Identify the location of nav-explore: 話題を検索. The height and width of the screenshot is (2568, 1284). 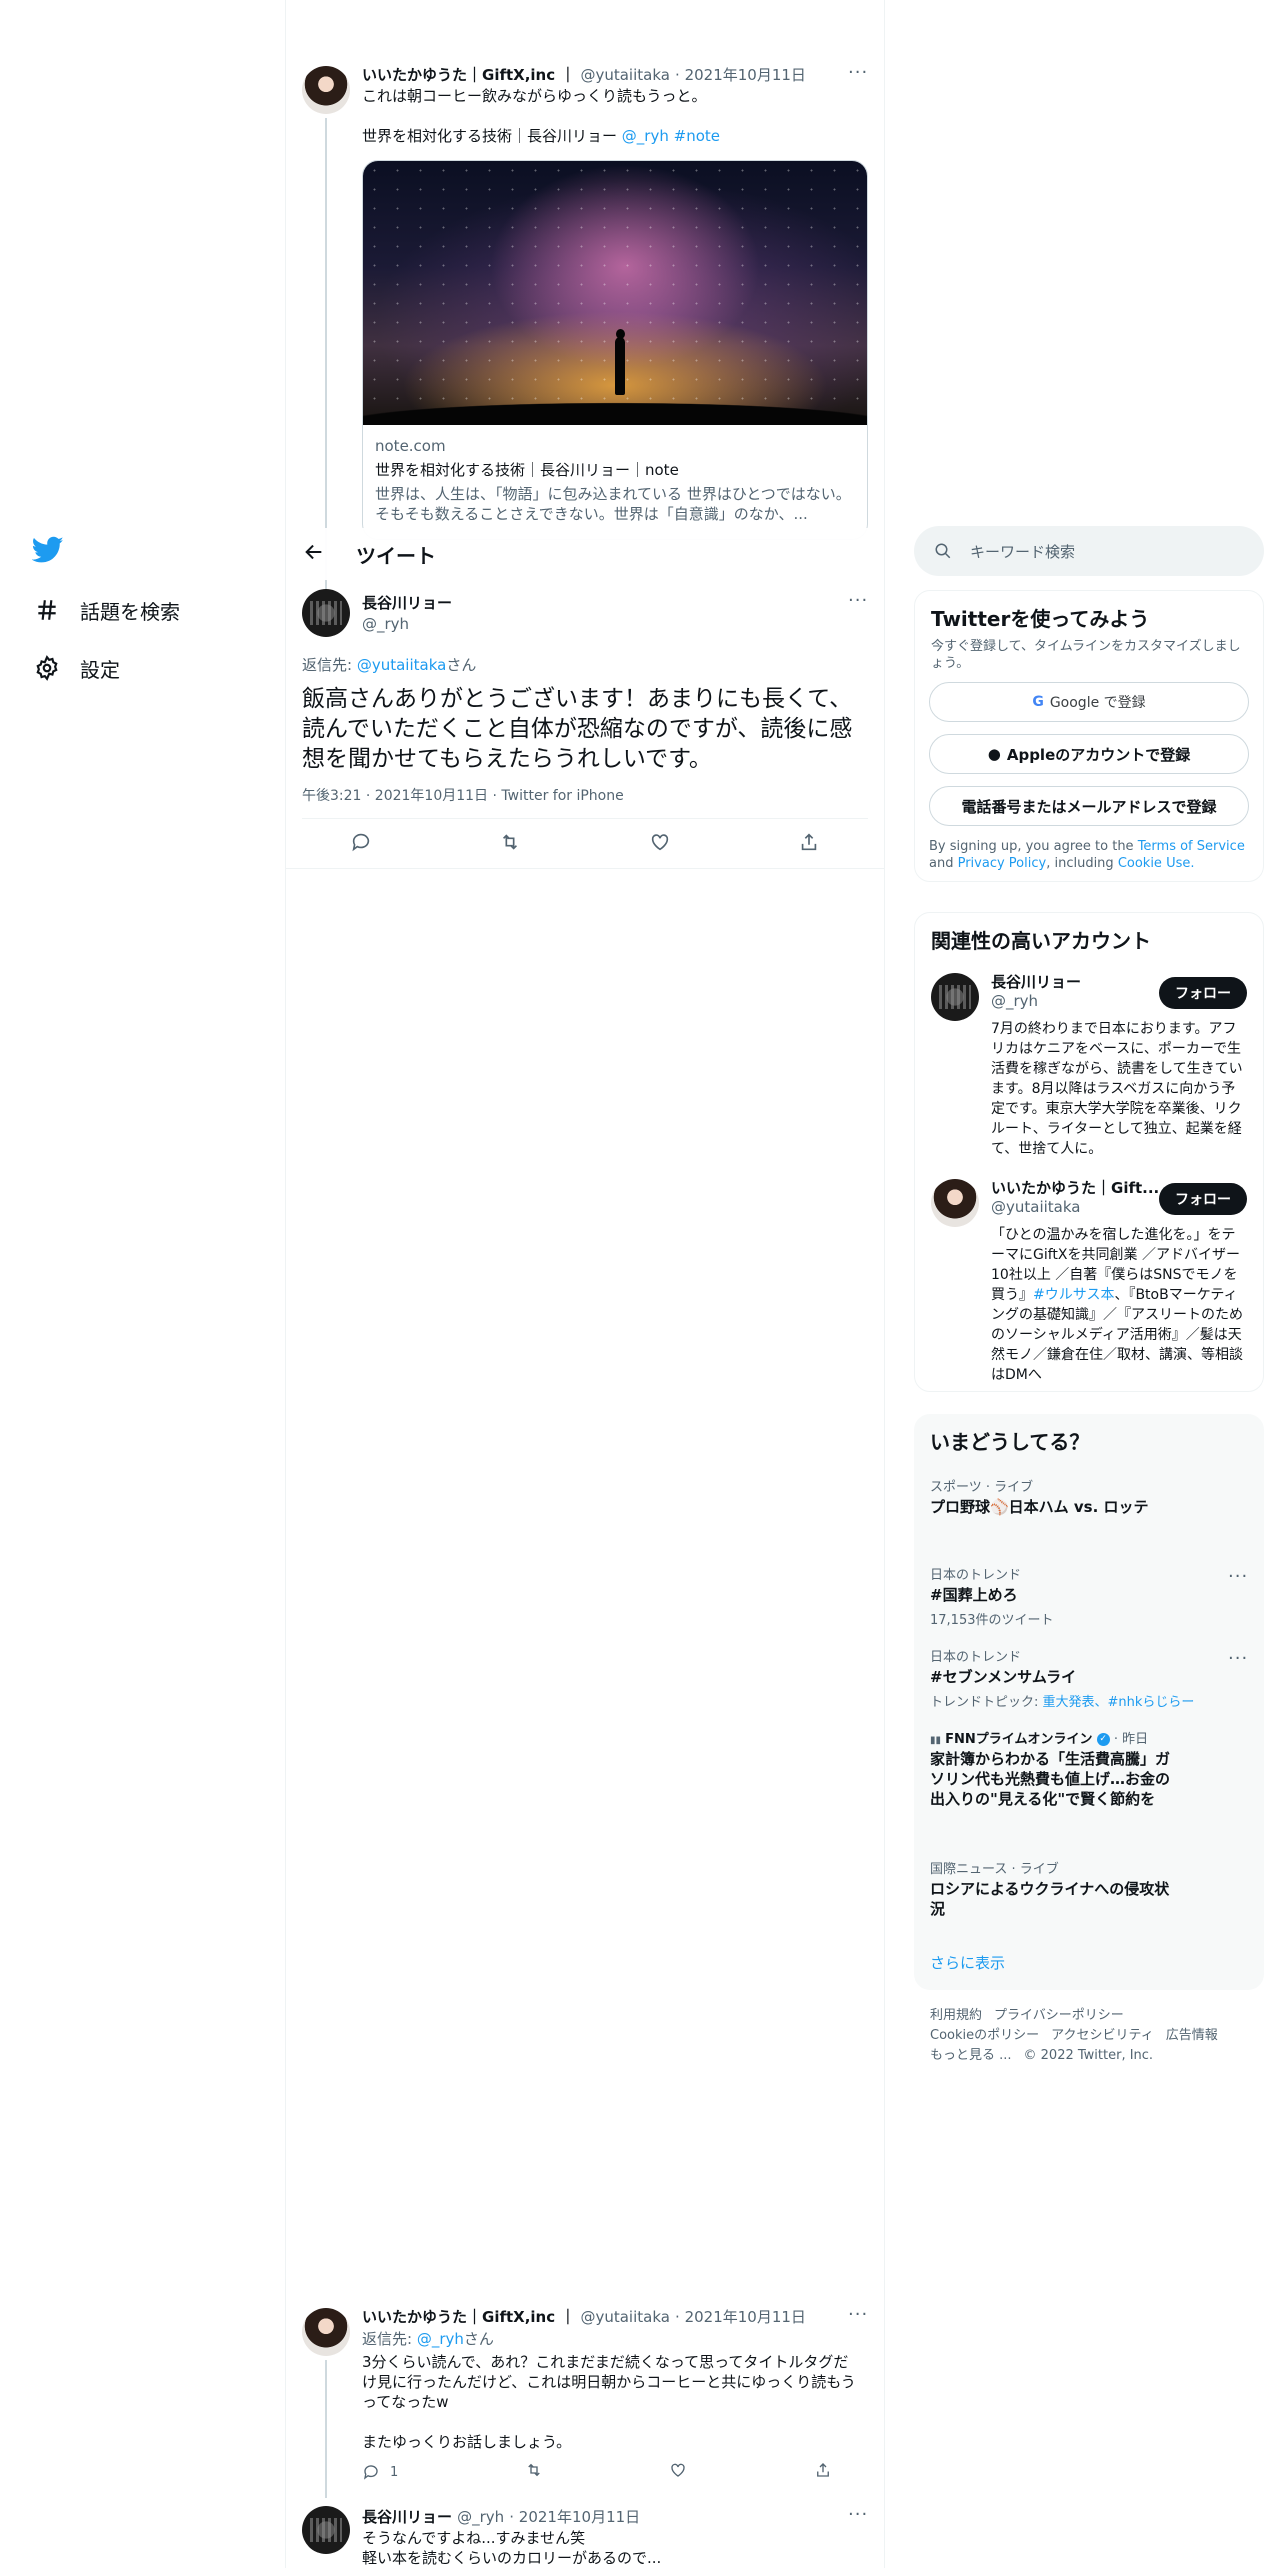
(106, 610).